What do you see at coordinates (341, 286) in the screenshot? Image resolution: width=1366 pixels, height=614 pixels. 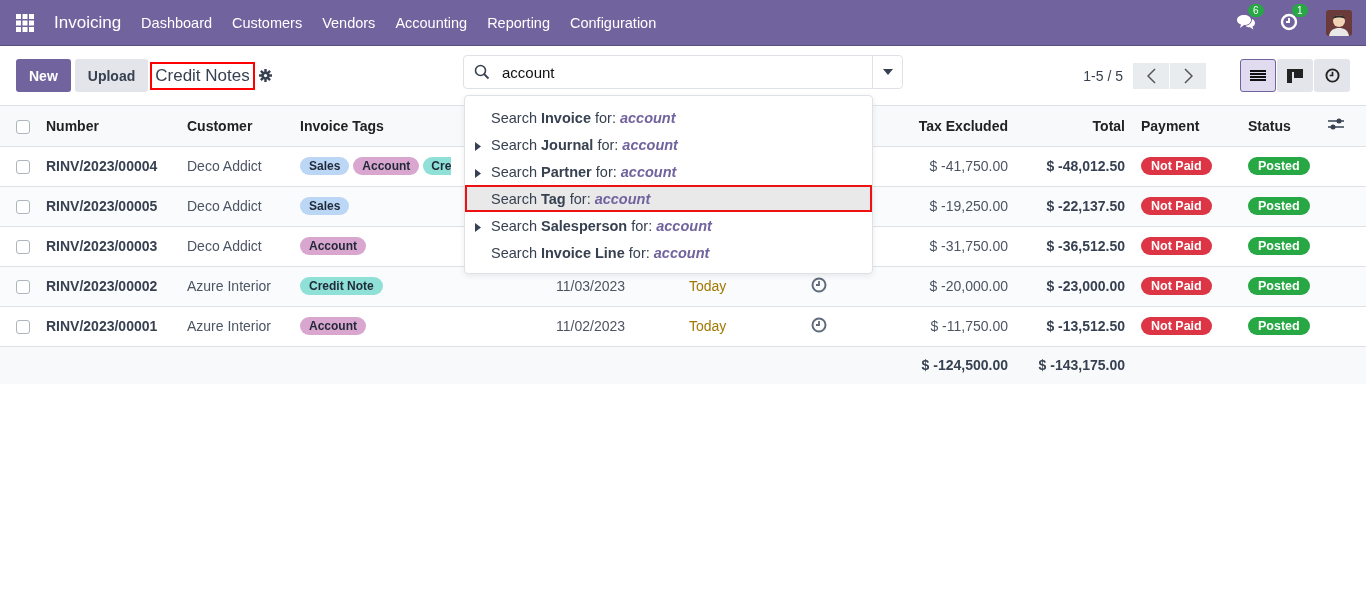 I see `tag: Credit Note` at bounding box center [341, 286].